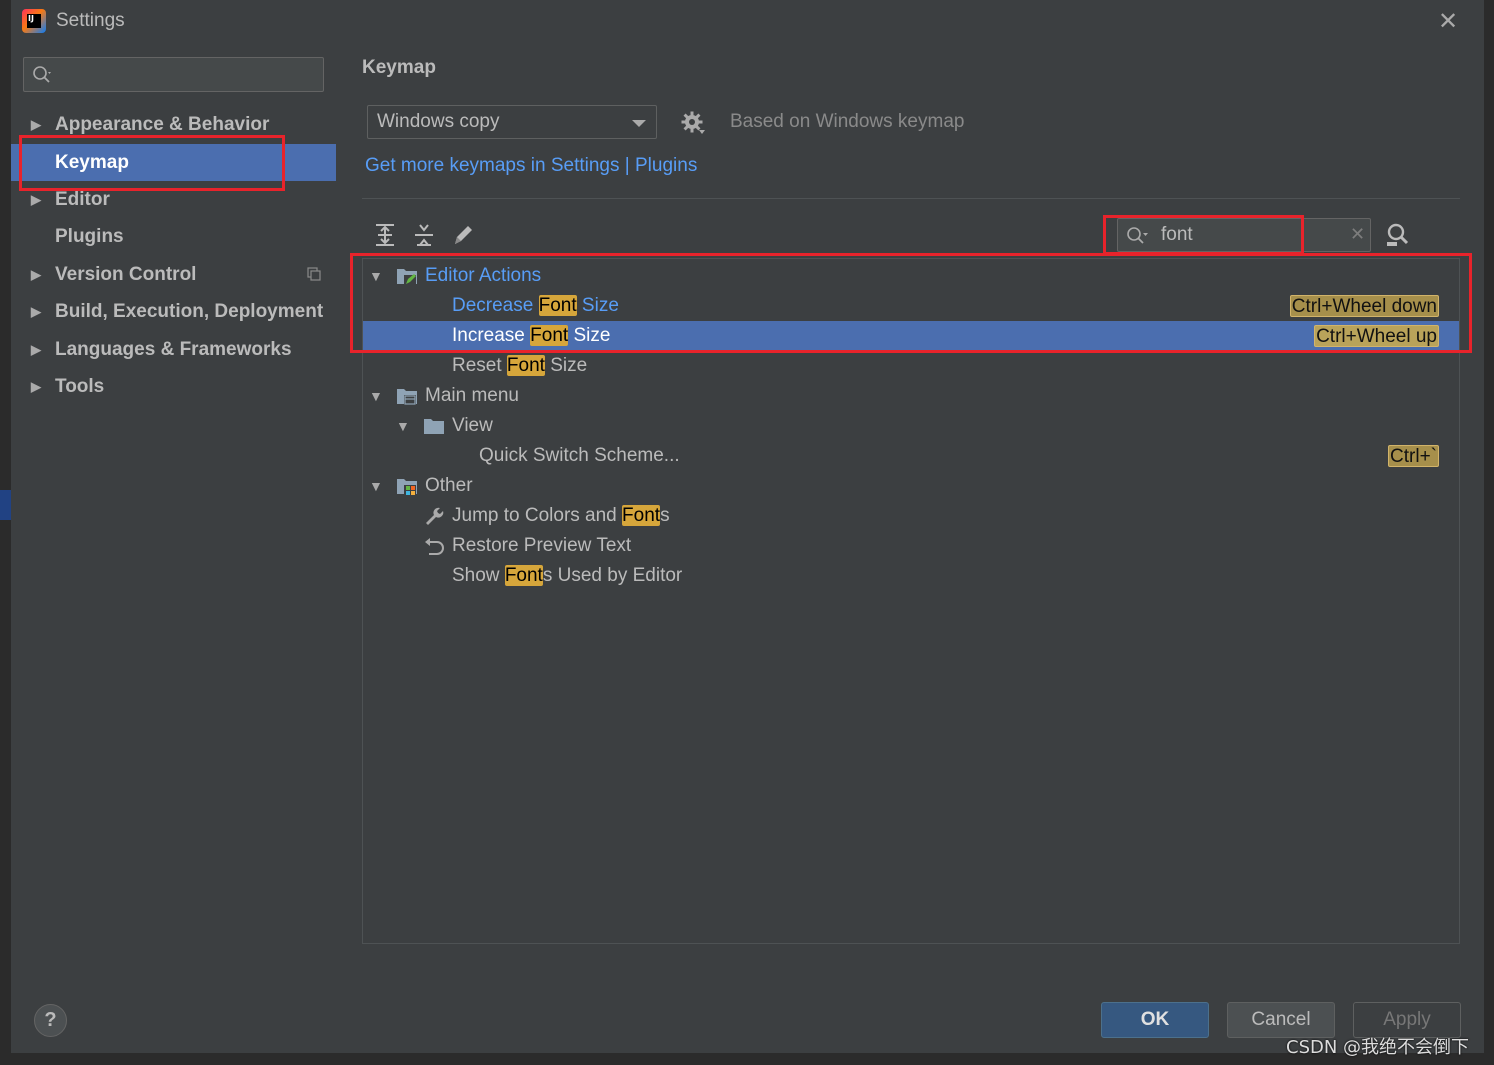 The width and height of the screenshot is (1494, 1065). I want to click on main-menu-icon, so click(407, 397).